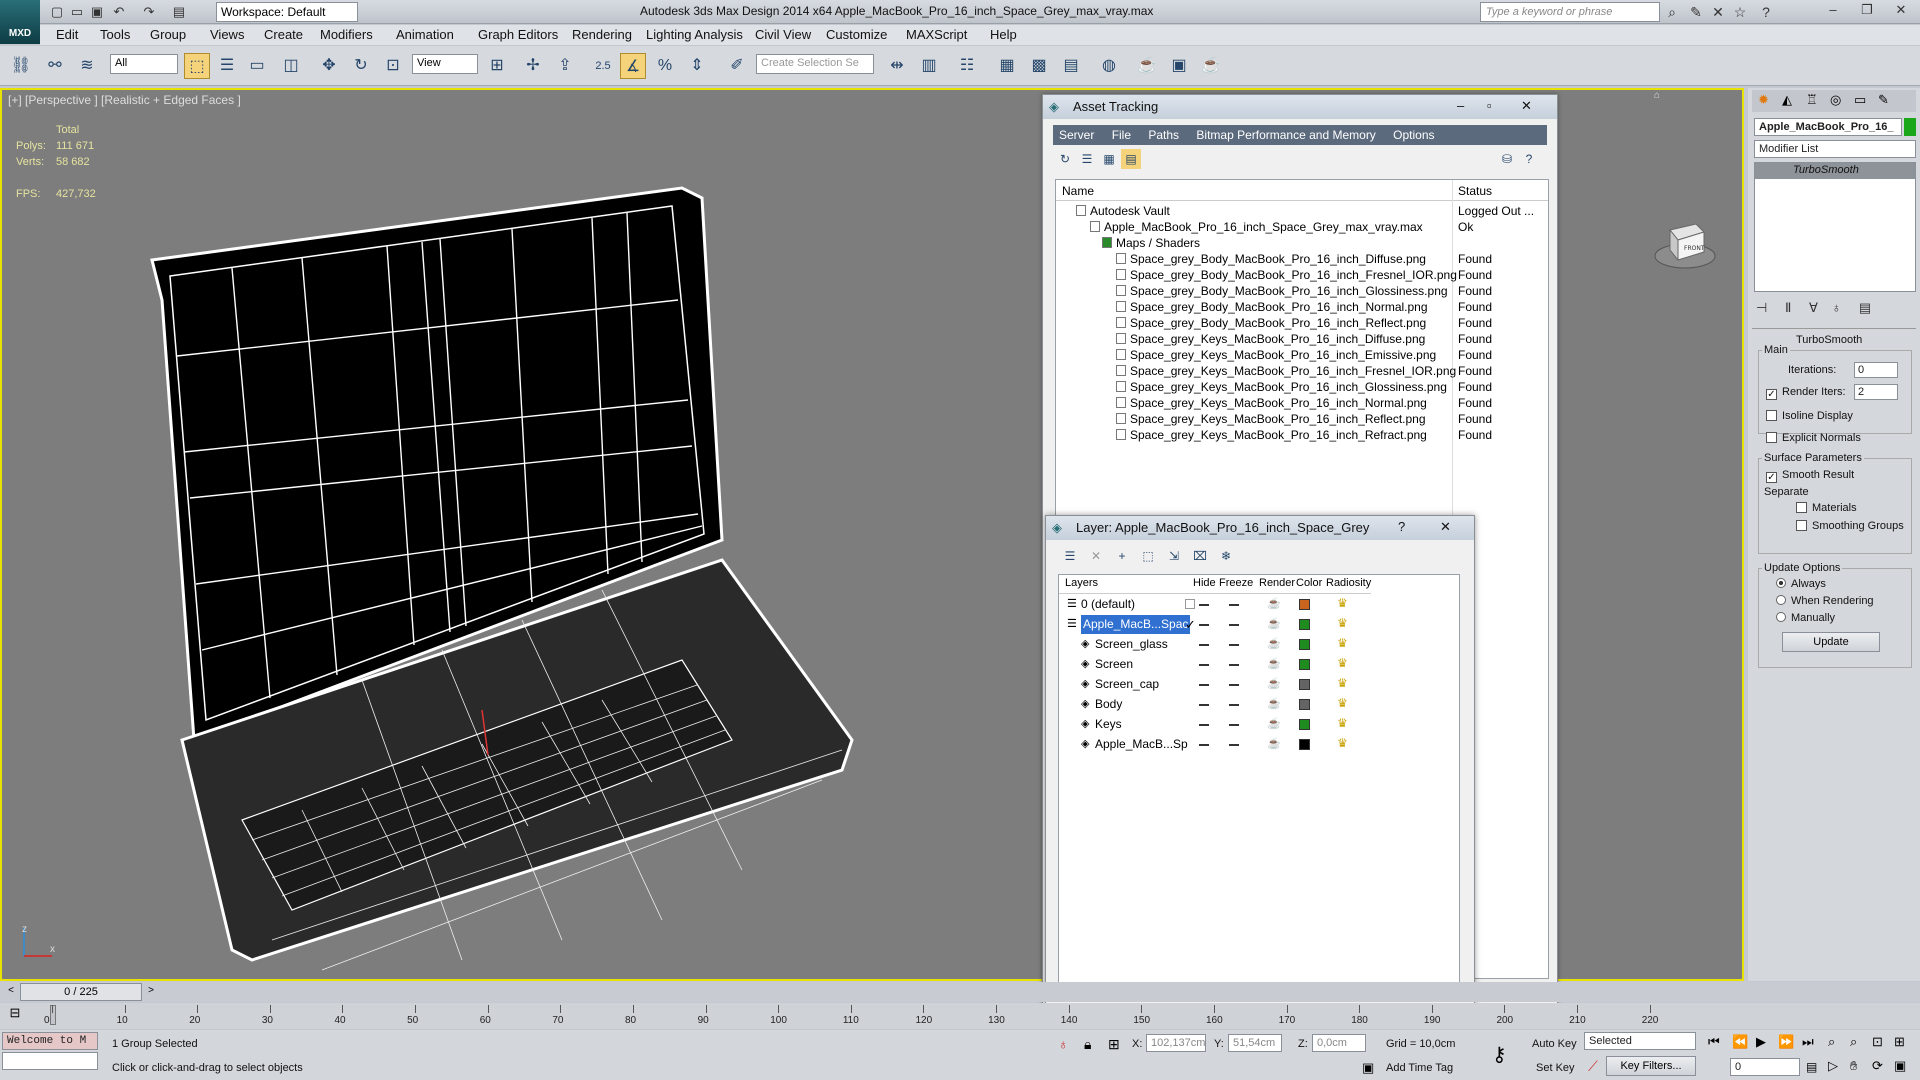 Image resolution: width=1920 pixels, height=1080 pixels. What do you see at coordinates (97, 12) in the screenshot?
I see `save-icon: ▣` at bounding box center [97, 12].